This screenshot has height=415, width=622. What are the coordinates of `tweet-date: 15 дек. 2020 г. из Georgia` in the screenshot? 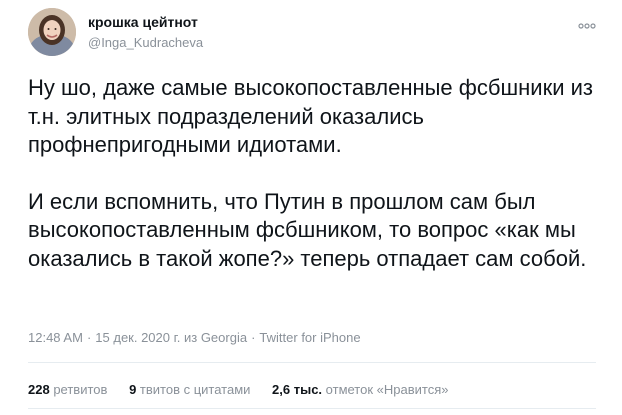 It's located at (171, 337).